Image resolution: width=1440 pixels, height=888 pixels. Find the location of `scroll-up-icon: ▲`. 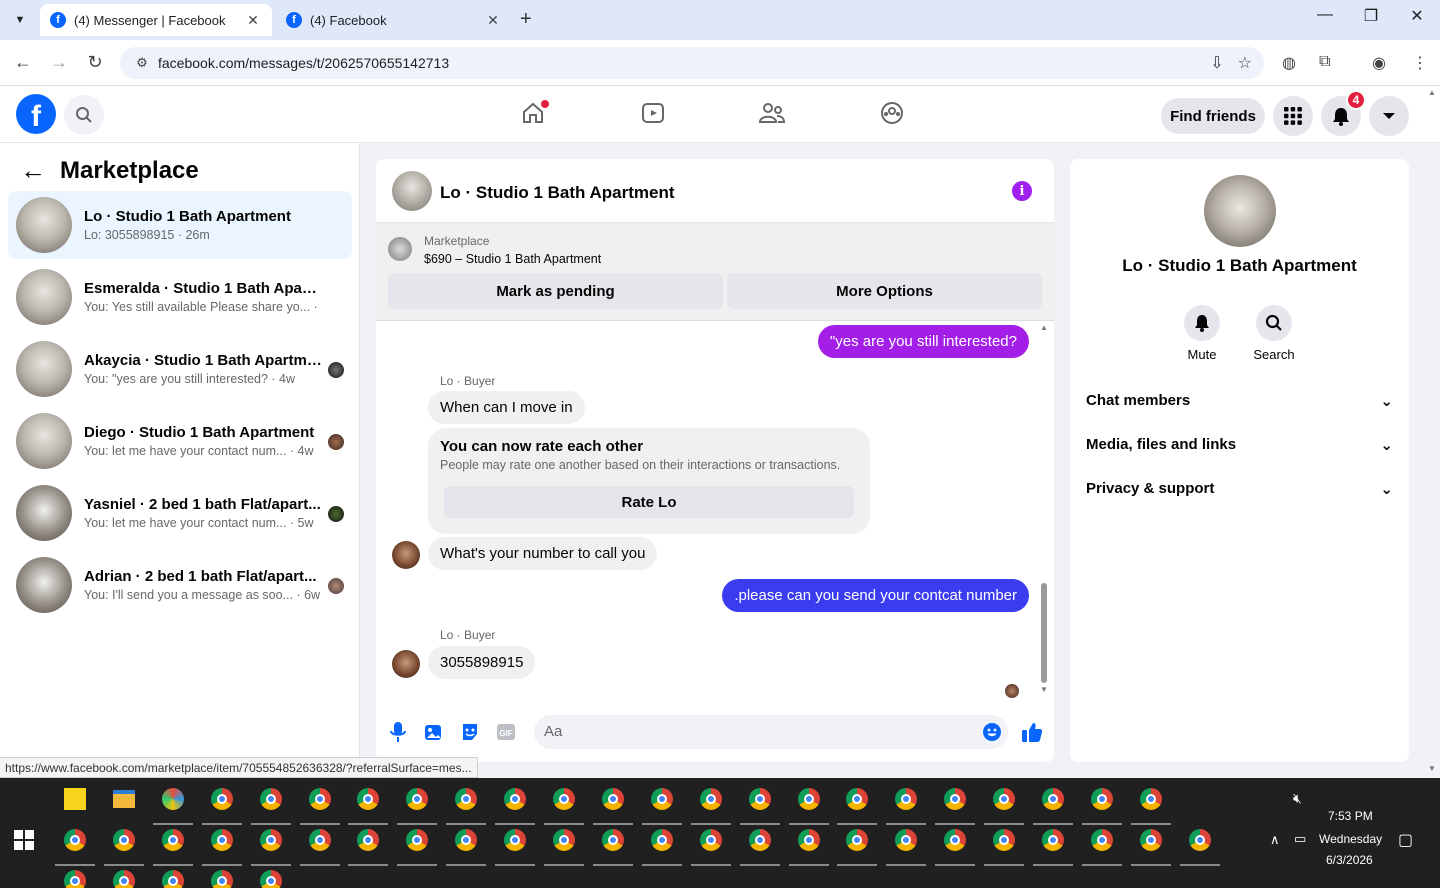

scroll-up-icon: ▲ is located at coordinates (1044, 327).